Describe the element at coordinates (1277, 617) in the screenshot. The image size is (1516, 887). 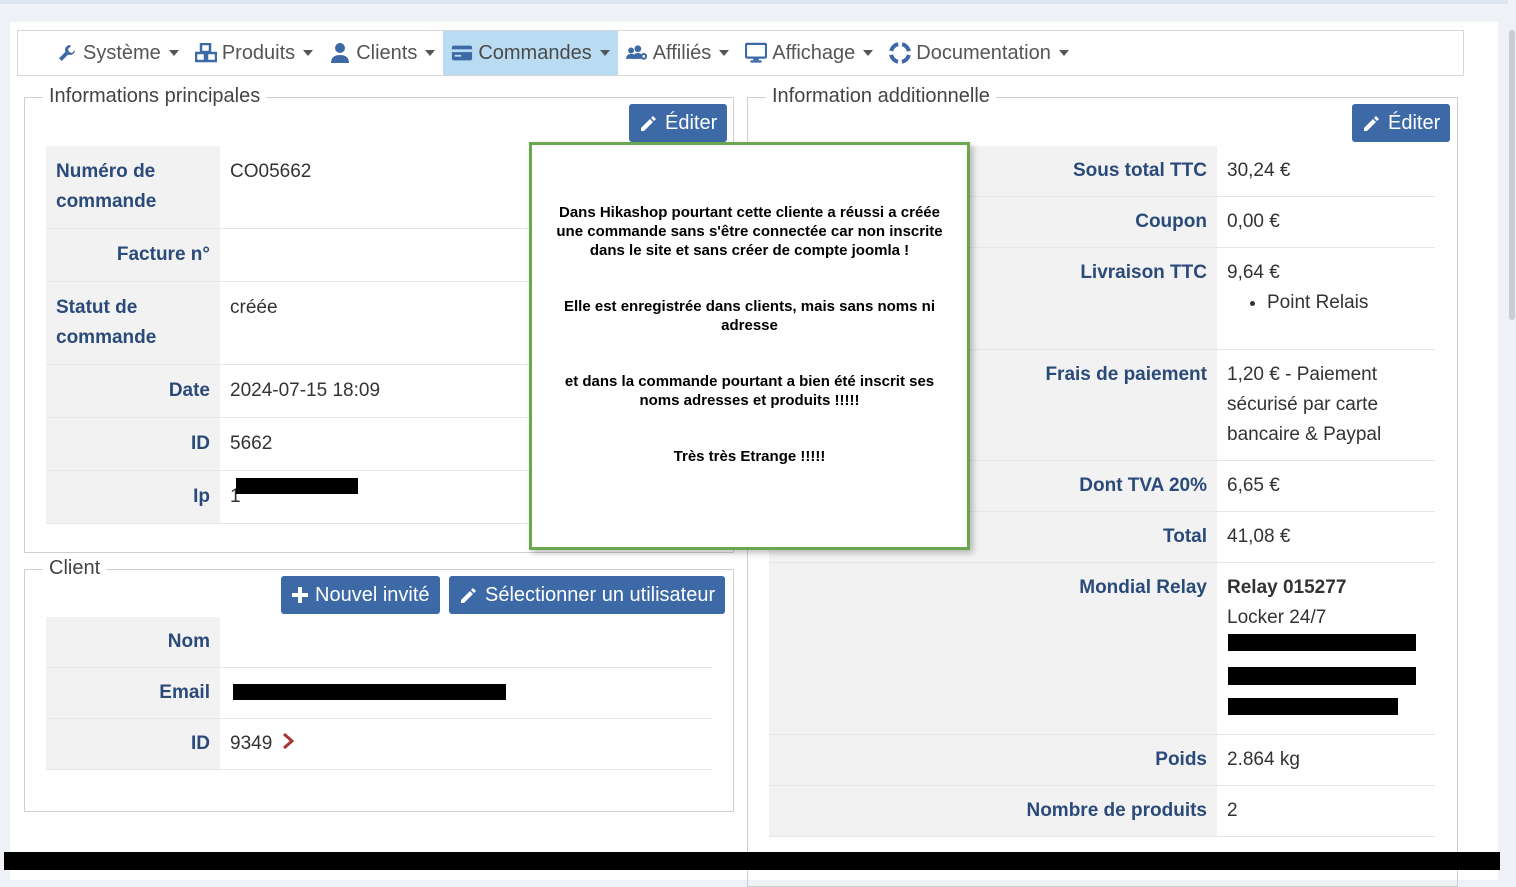
I see `relay-type: Locker 24/7` at that location.